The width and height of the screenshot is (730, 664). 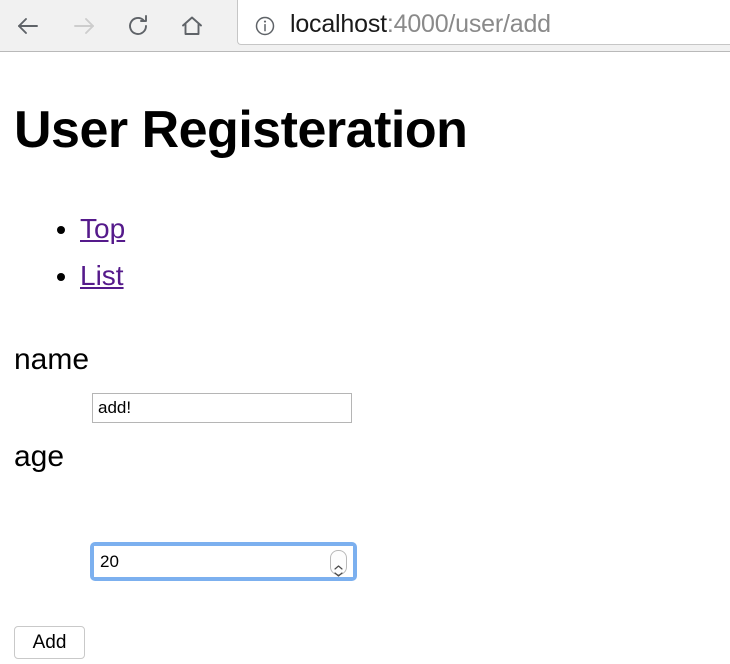 I want to click on reload-button, so click(x=138, y=26).